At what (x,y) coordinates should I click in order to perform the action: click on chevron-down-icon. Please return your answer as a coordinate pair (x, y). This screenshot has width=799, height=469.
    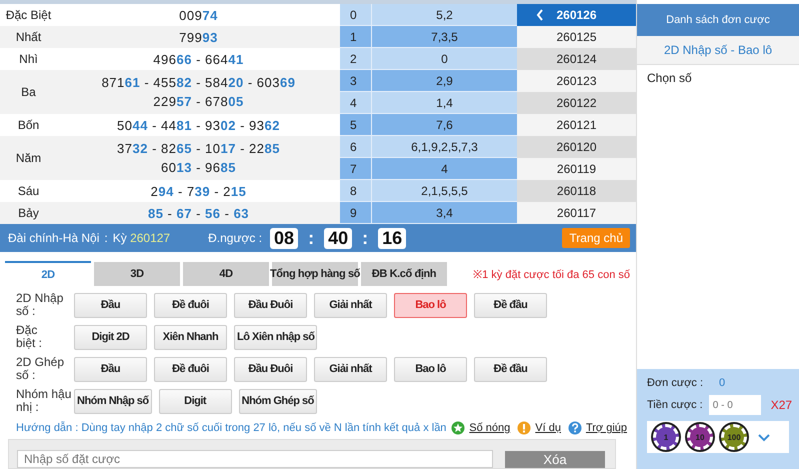
    Looking at the image, I should click on (764, 437).